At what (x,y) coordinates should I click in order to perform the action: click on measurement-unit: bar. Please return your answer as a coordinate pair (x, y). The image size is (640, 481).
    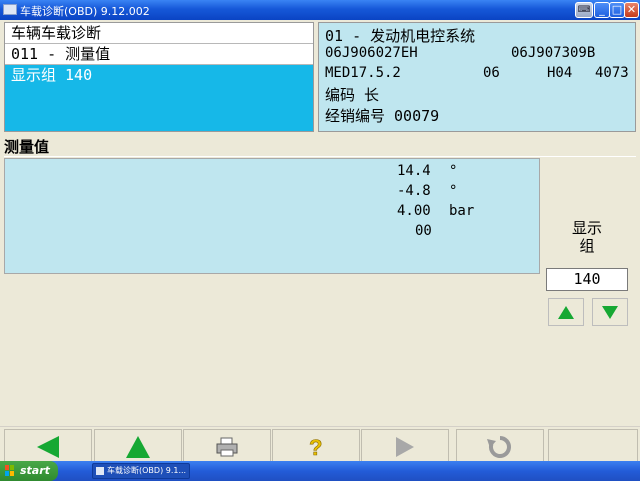
    Looking at the image, I should click on (462, 211).